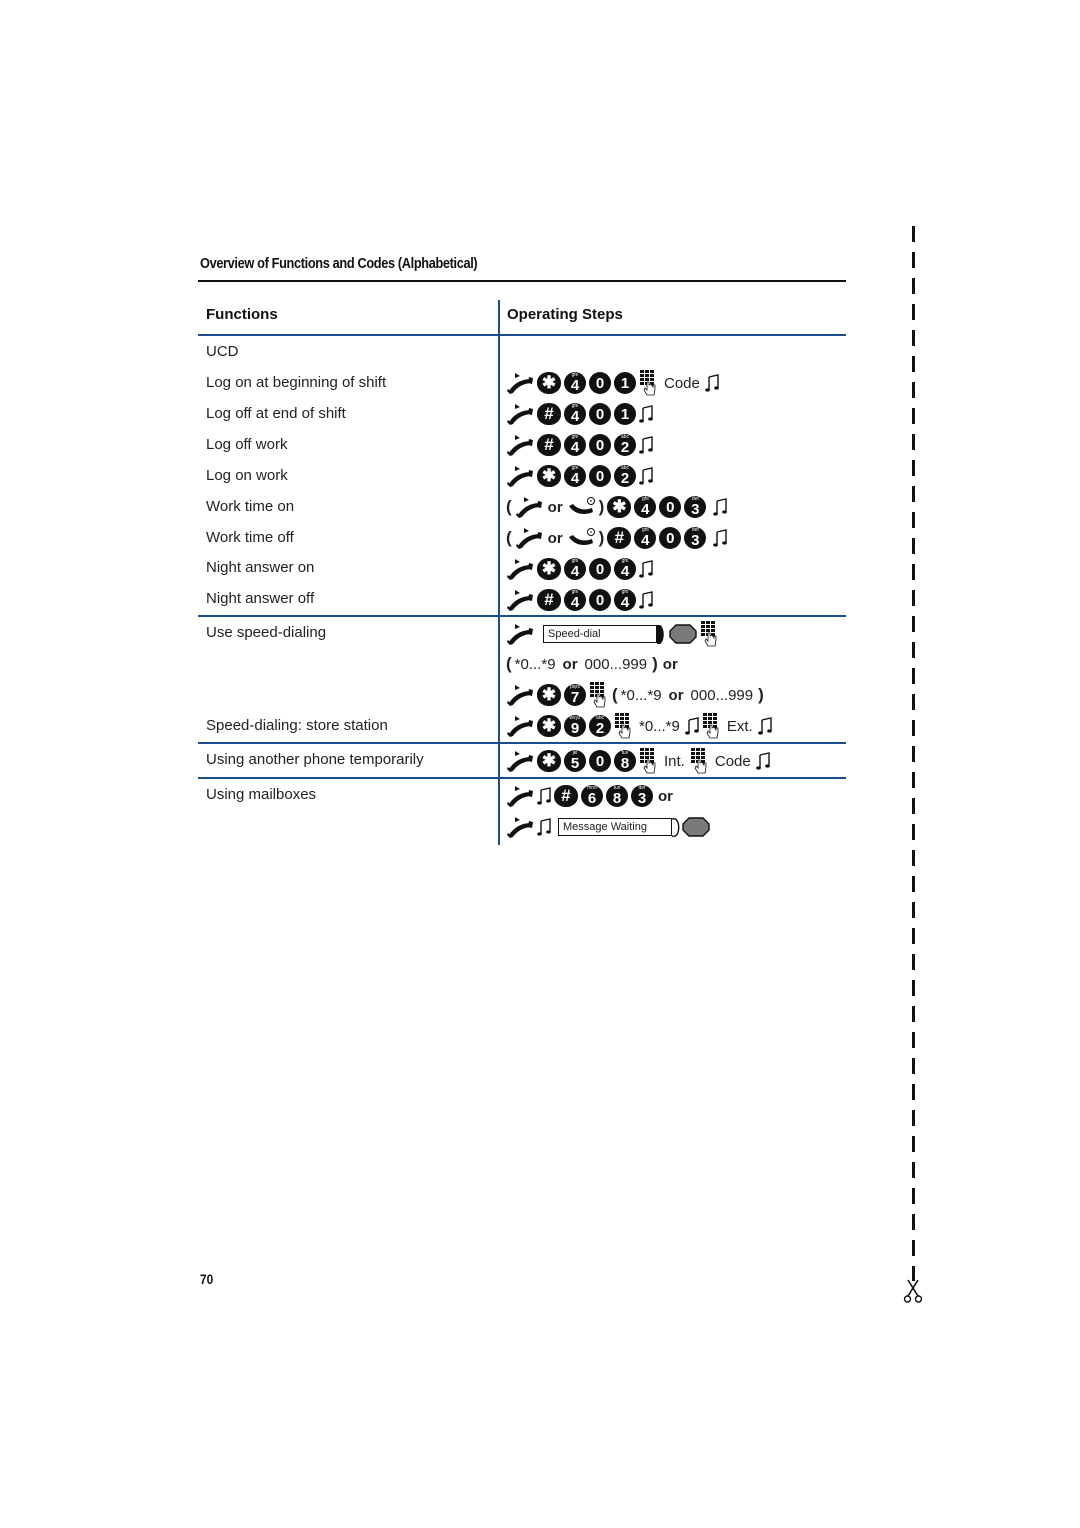  I want to click on function-log-off-shift: Log off at end of shift, so click(276, 413).